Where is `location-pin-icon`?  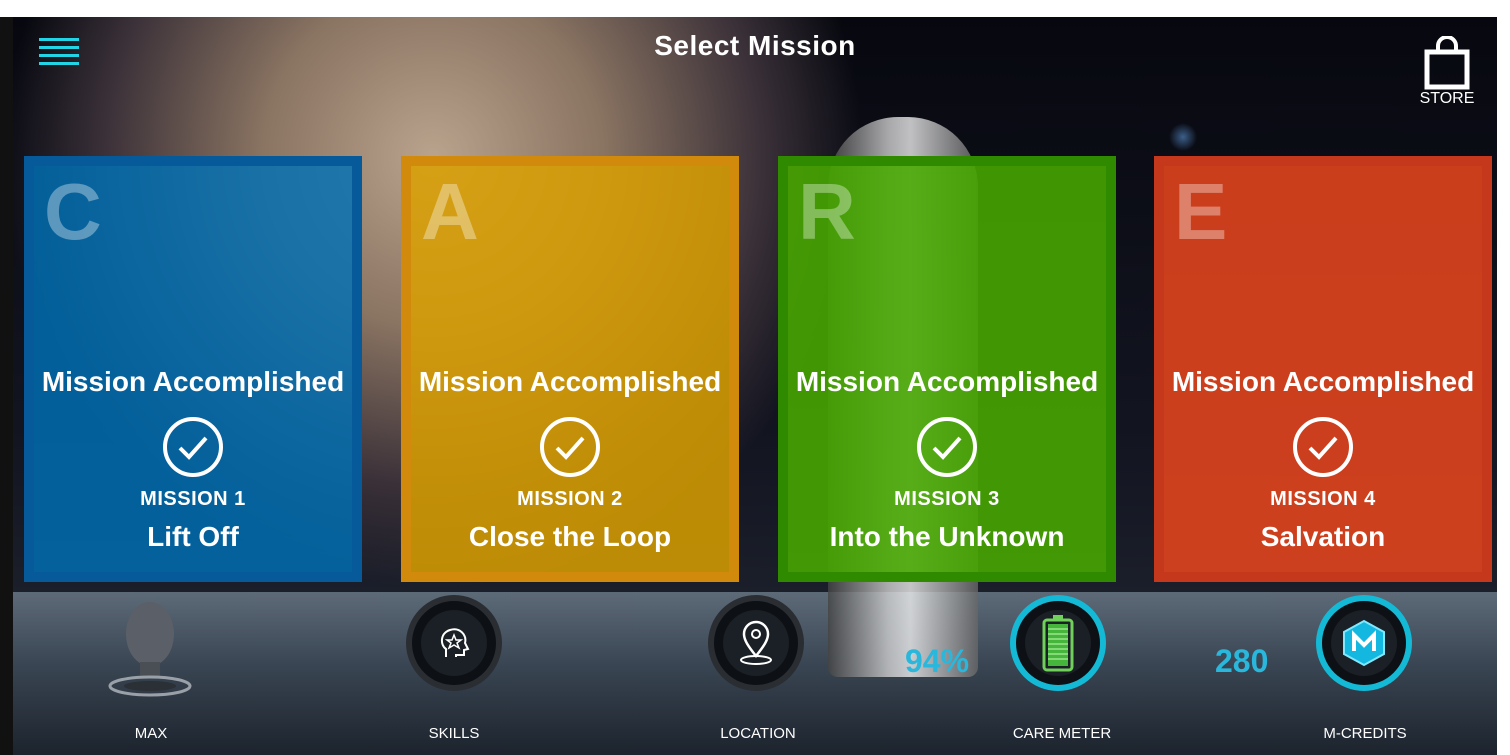
location-pin-icon is located at coordinates (756, 642).